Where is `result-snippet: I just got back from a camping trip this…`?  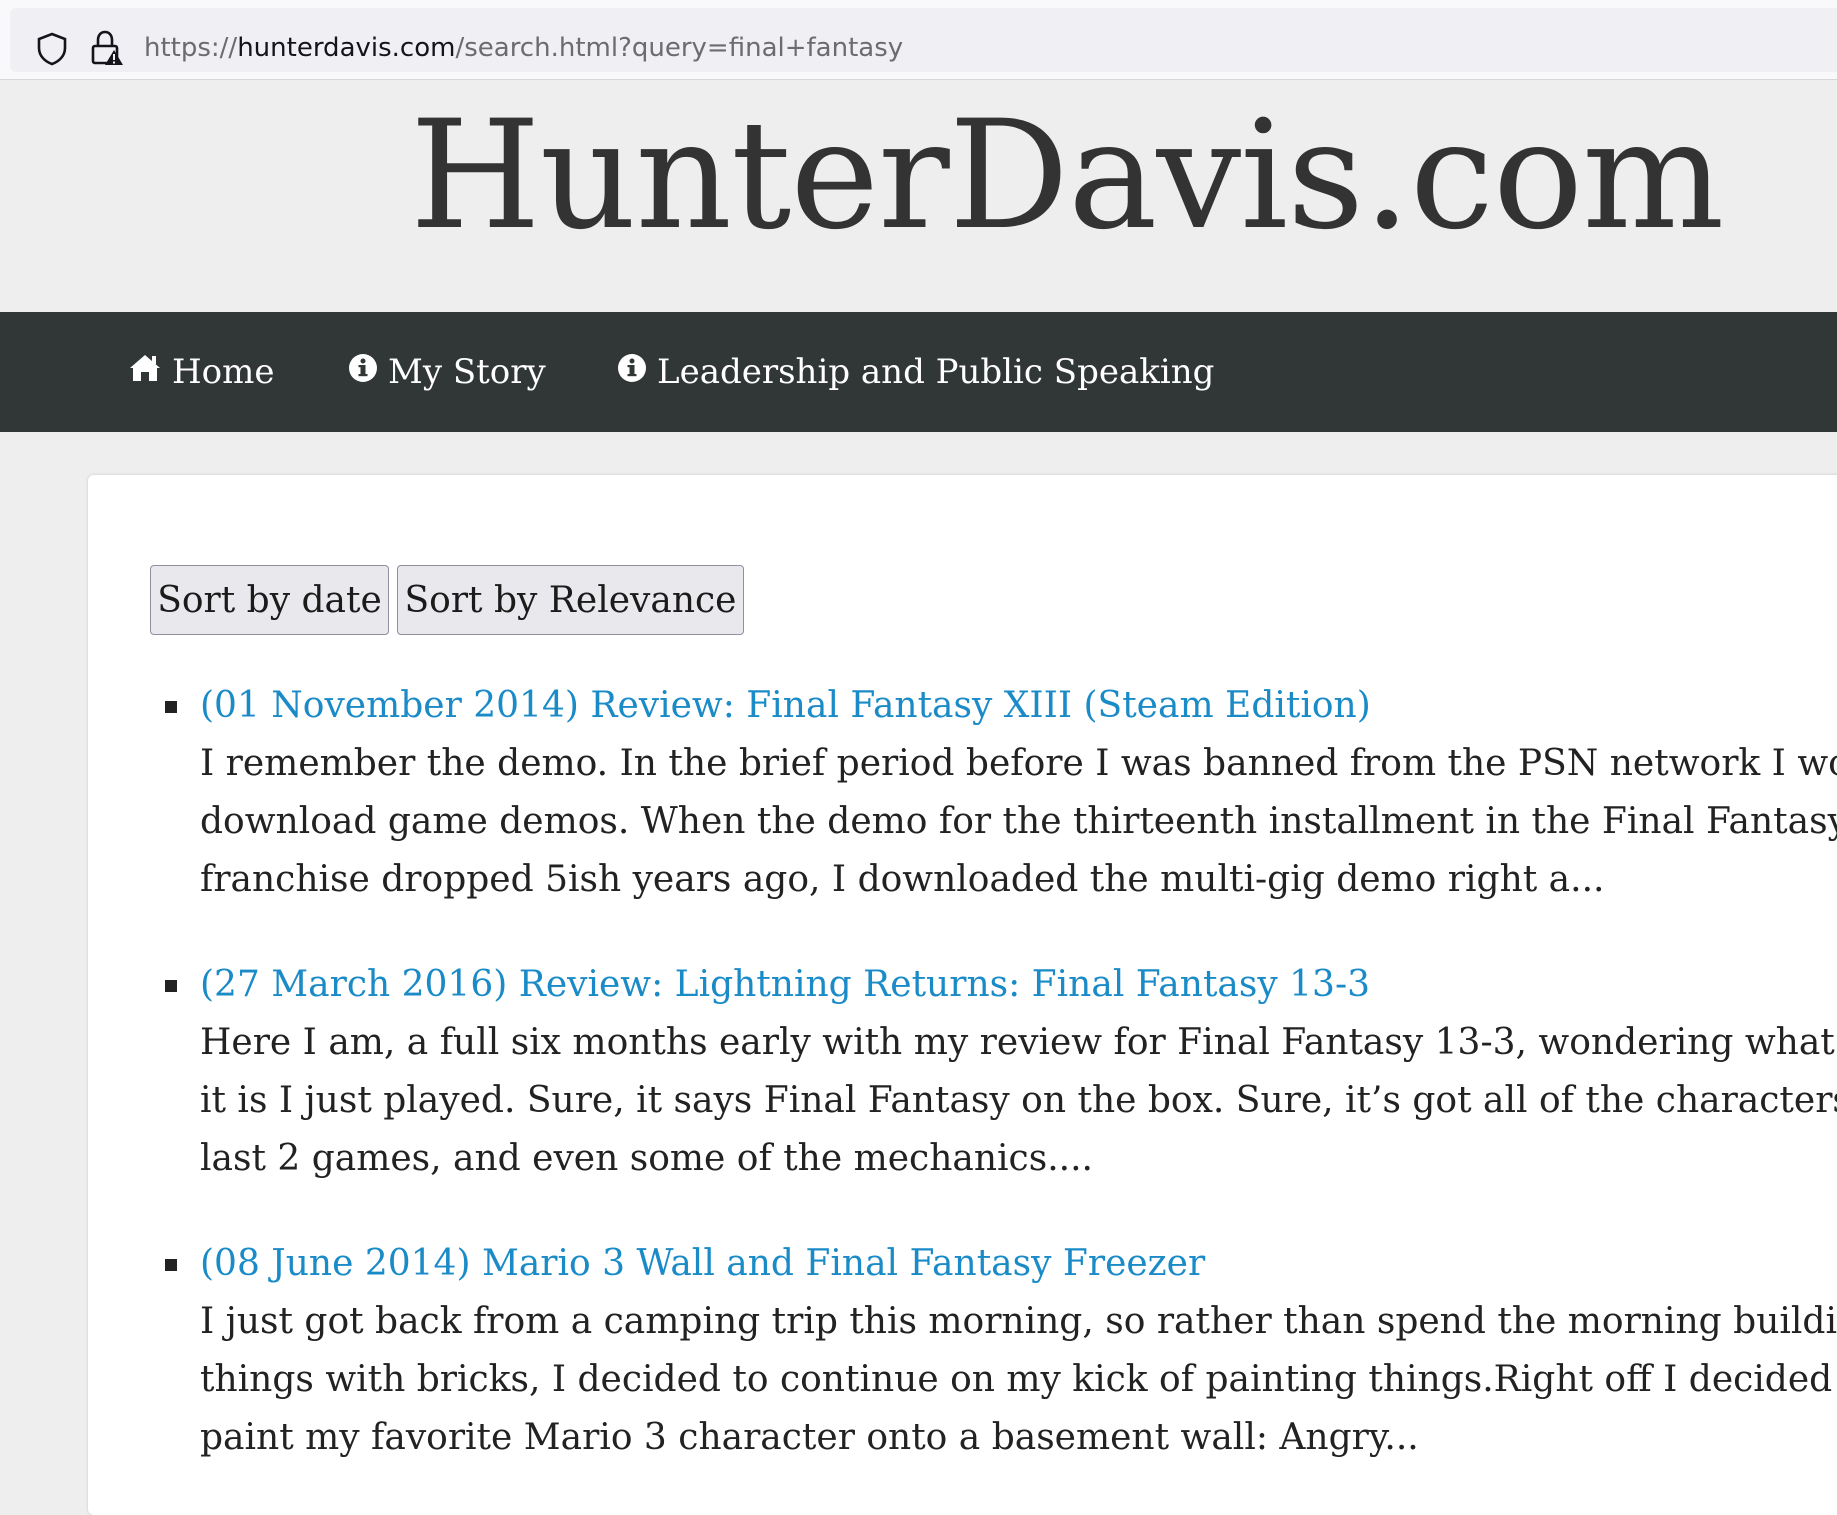
result-snippet: I just got back from a camping trip this… is located at coordinates (1018, 1380).